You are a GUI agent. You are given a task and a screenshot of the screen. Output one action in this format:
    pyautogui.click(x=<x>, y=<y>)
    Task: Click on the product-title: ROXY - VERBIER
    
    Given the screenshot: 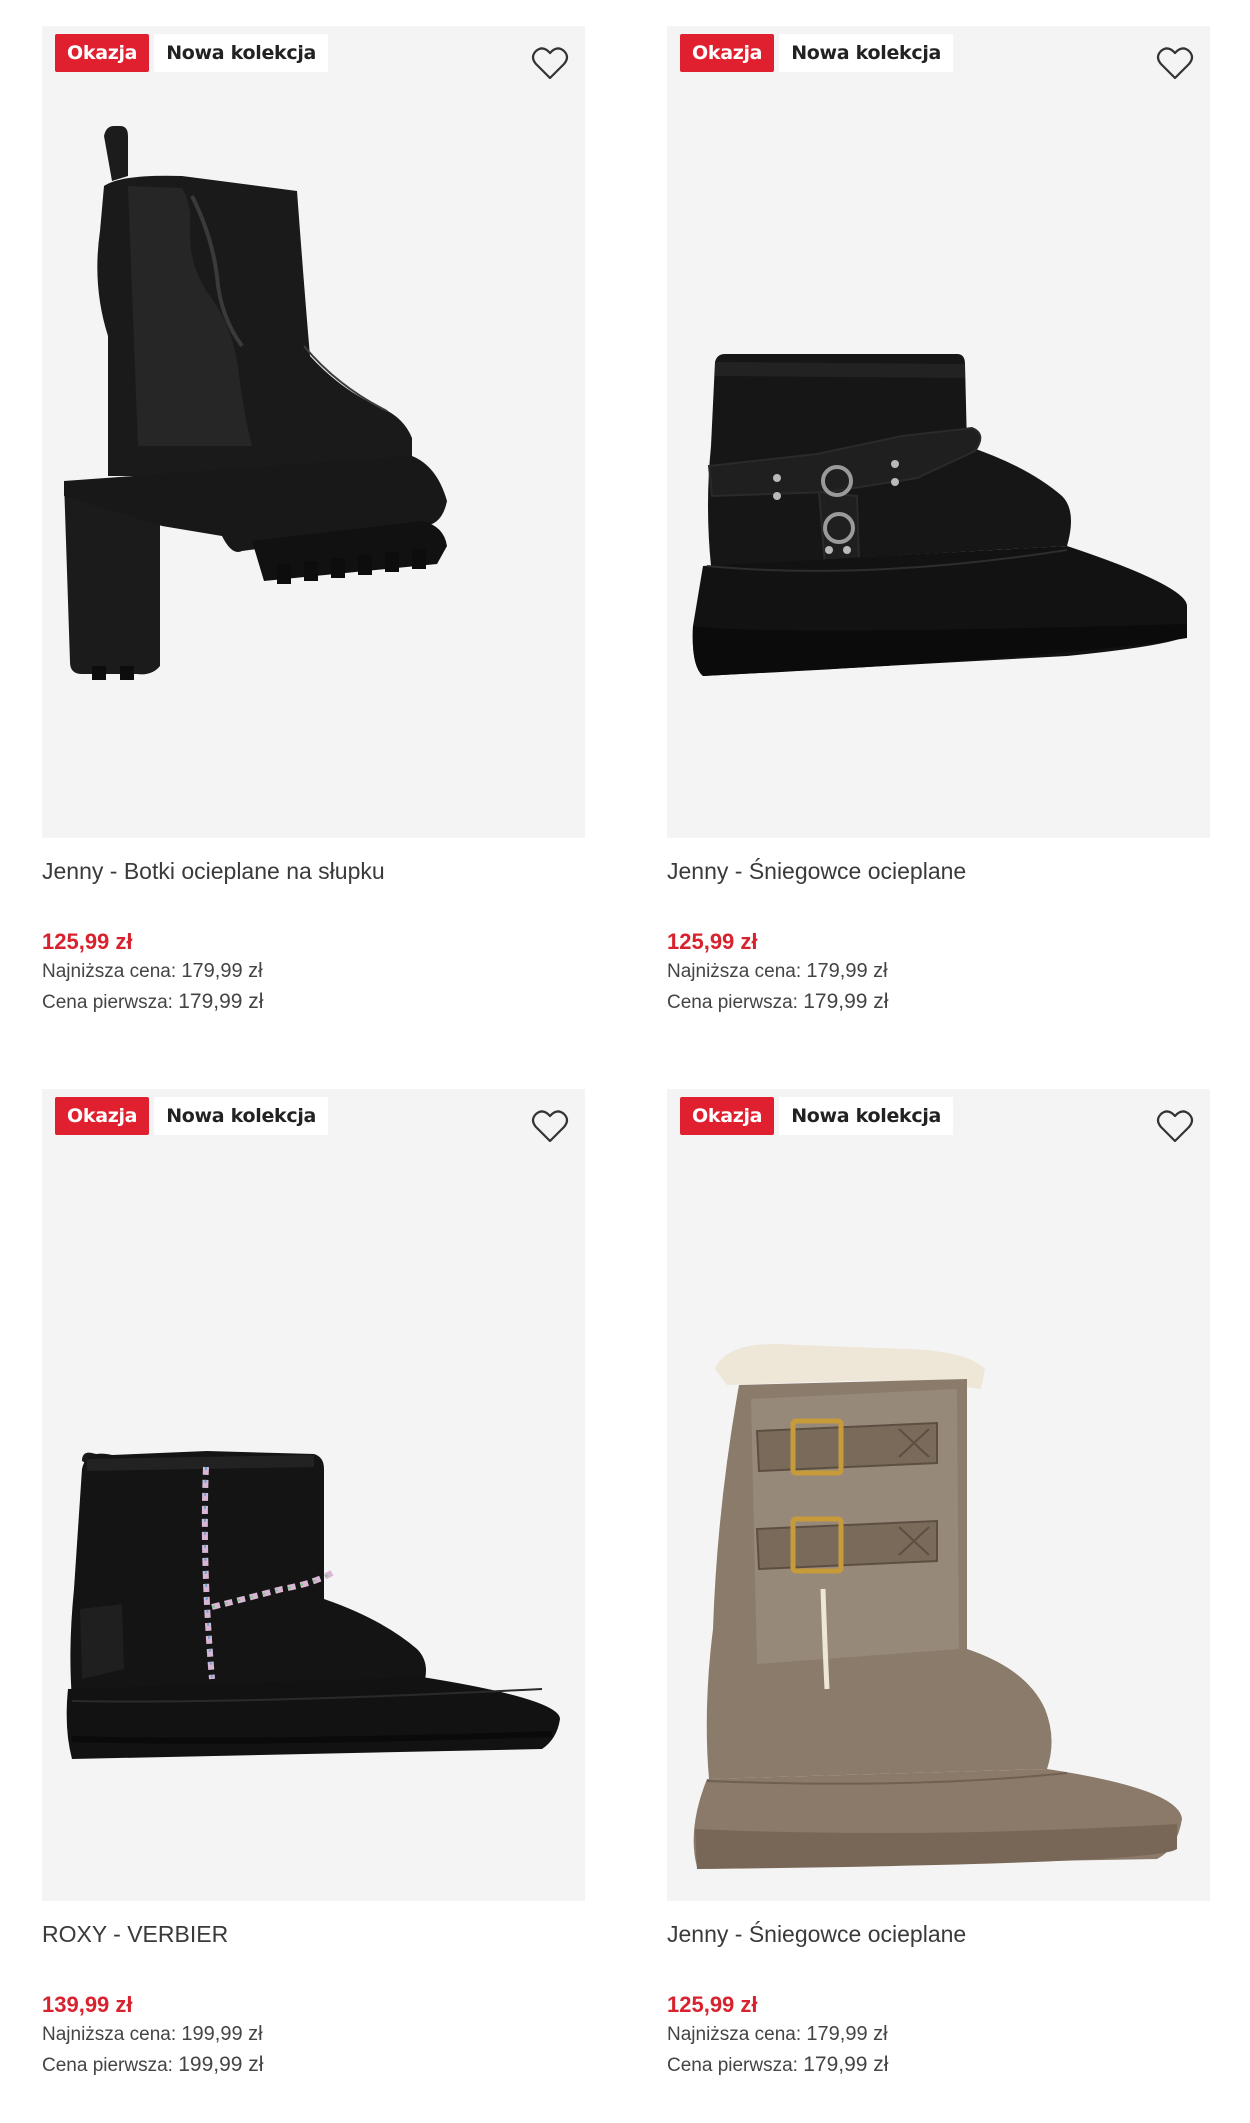 What is the action you would take?
    pyautogui.click(x=313, y=1934)
    